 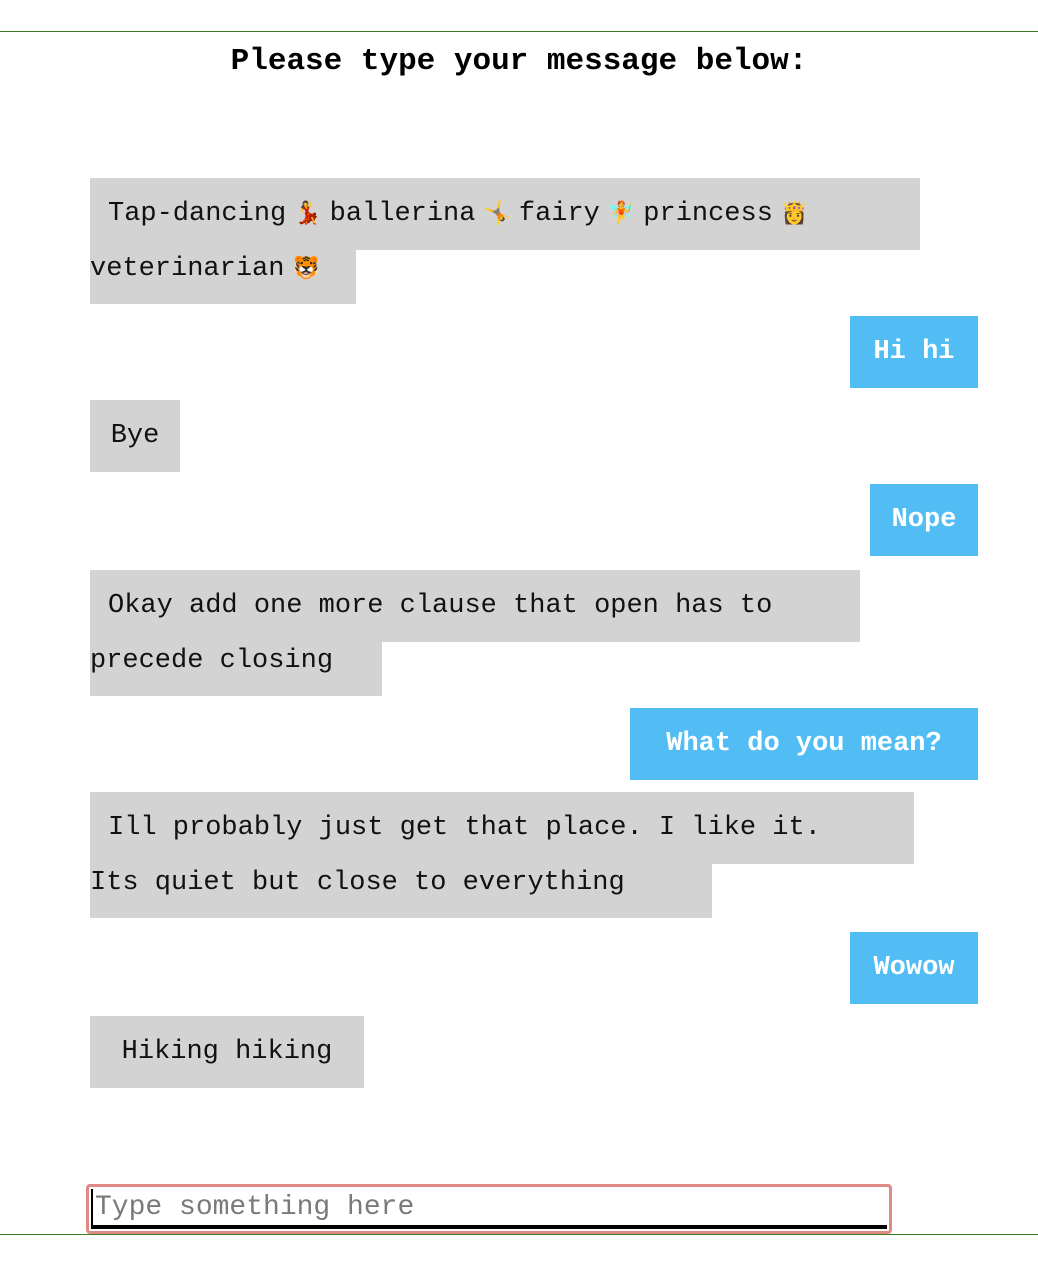 I want to click on message-text: Hi hi, so click(x=914, y=352).